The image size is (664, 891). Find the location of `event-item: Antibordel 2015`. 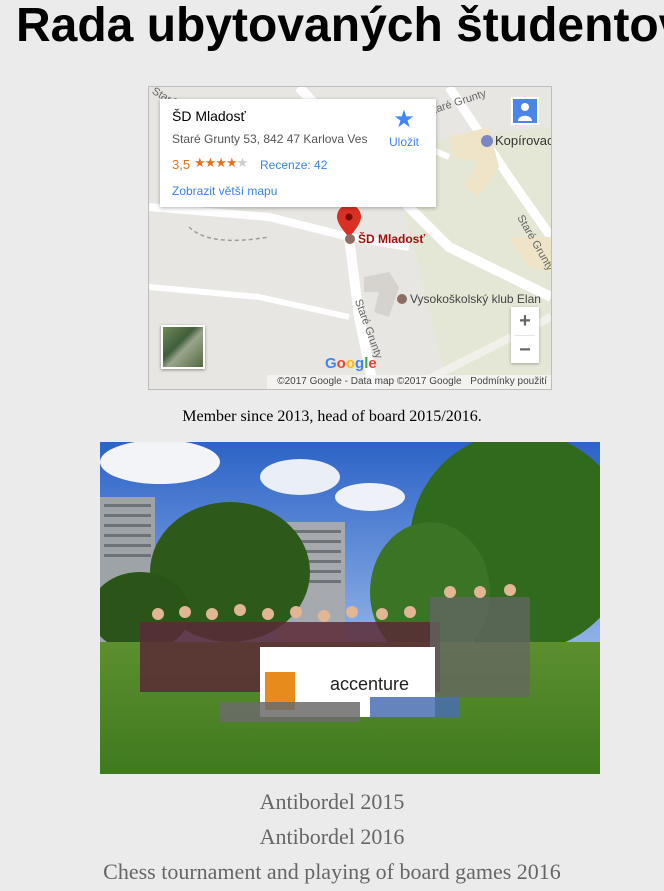

event-item: Antibordel 2015 is located at coordinates (332, 801).